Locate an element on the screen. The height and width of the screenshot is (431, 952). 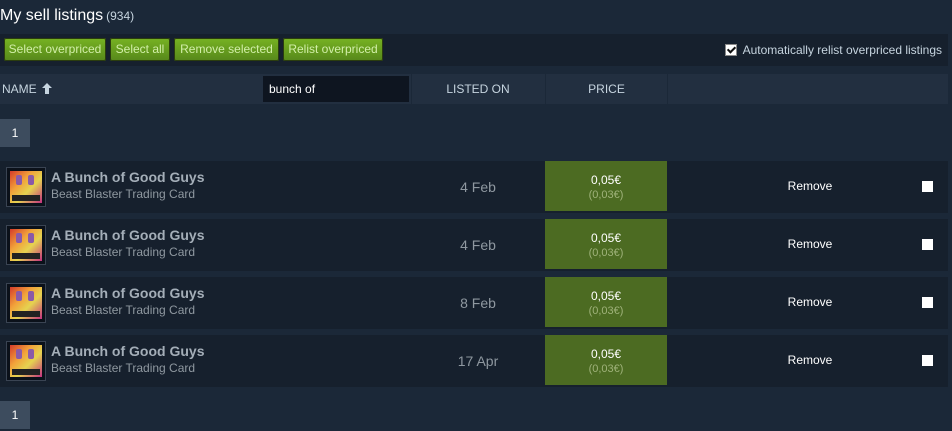
page-title-text: My sell listings is located at coordinates (52, 15).